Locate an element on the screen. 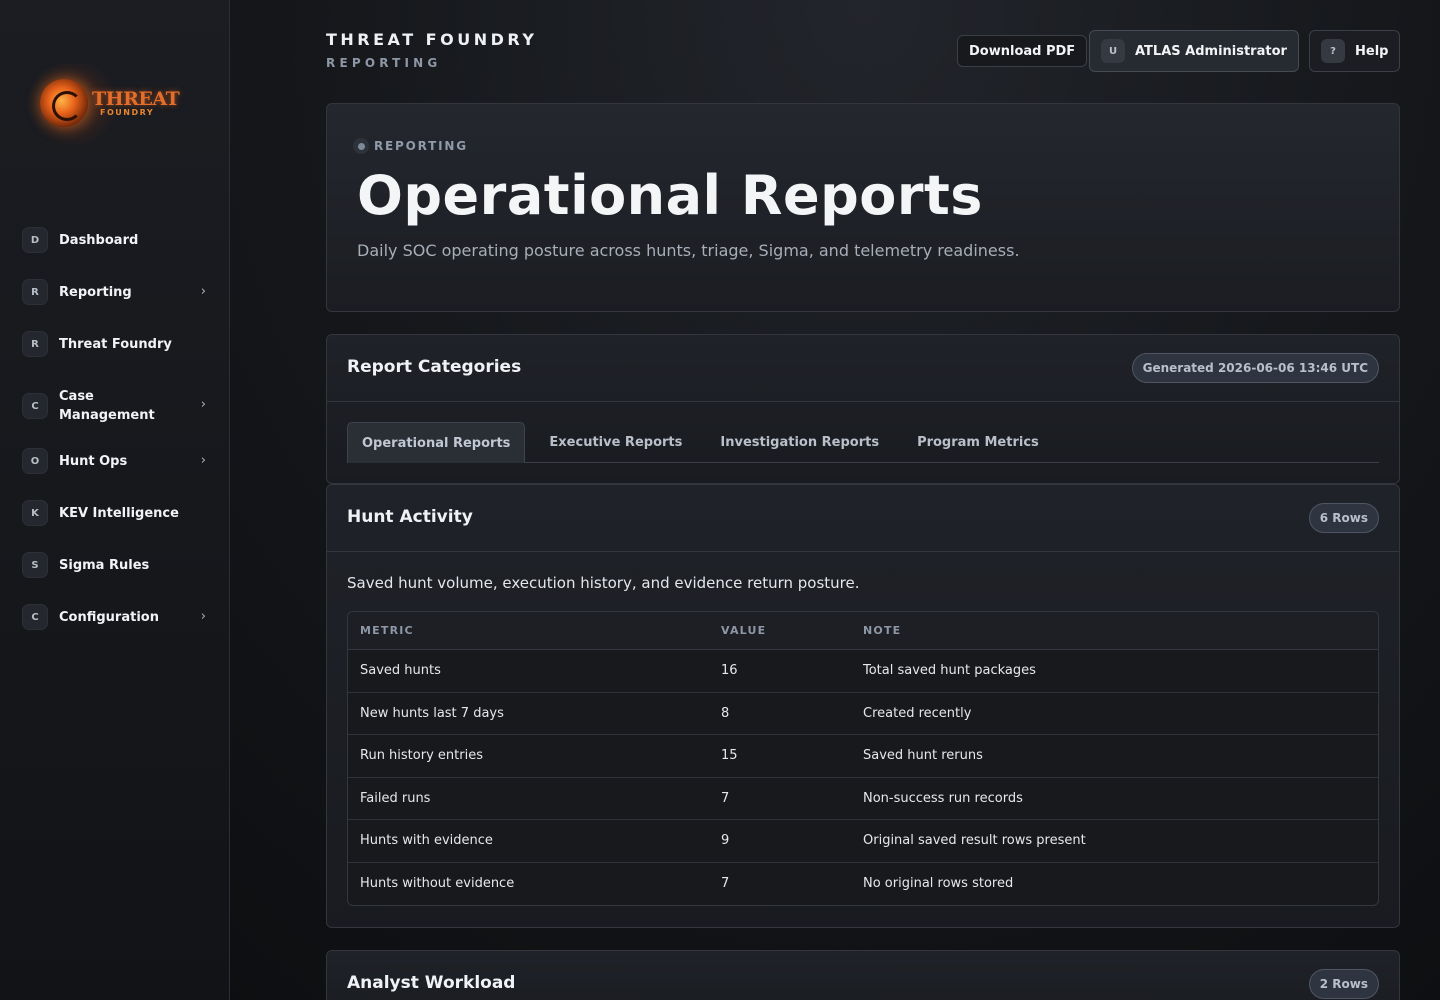 The width and height of the screenshot is (1440, 1000). help-label: Help is located at coordinates (1372, 51).